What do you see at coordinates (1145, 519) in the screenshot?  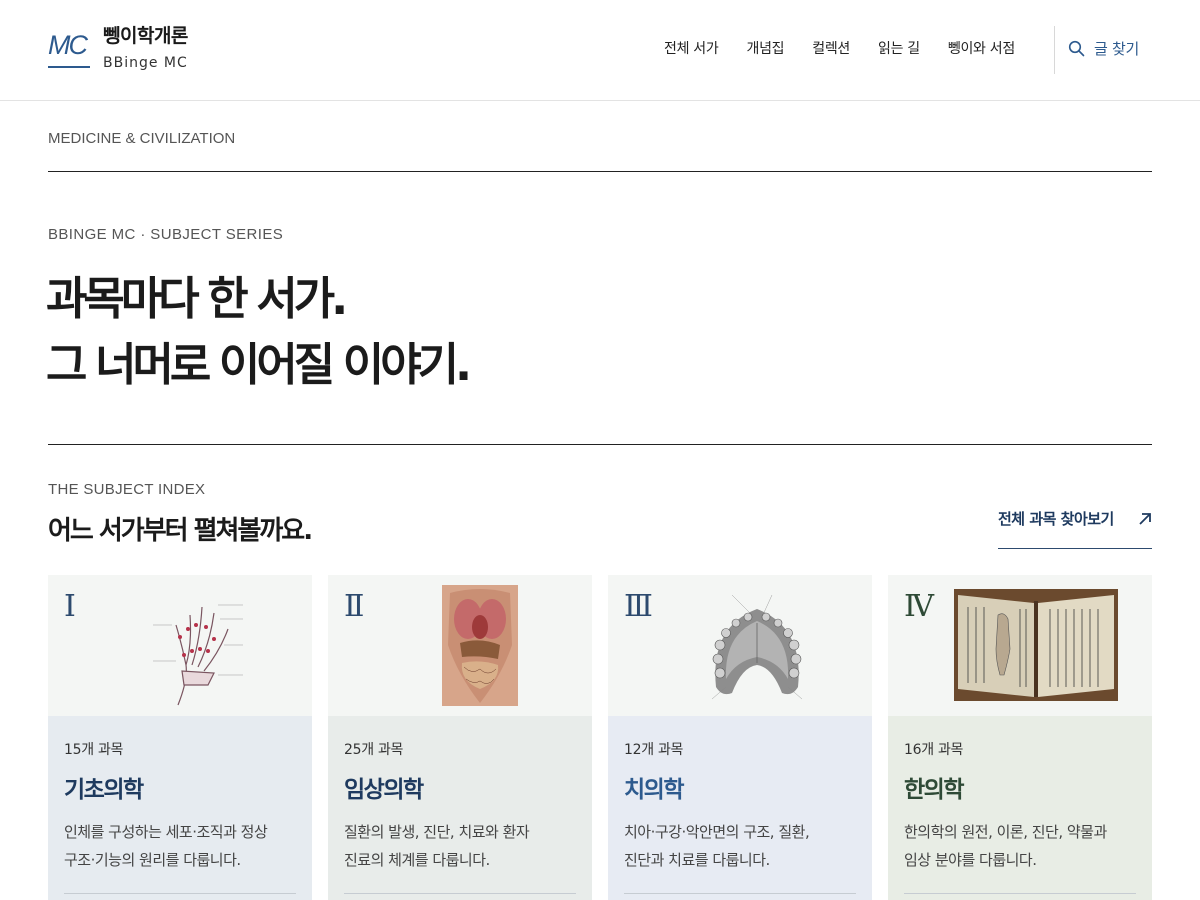 I see `arrow-up-right-icon` at bounding box center [1145, 519].